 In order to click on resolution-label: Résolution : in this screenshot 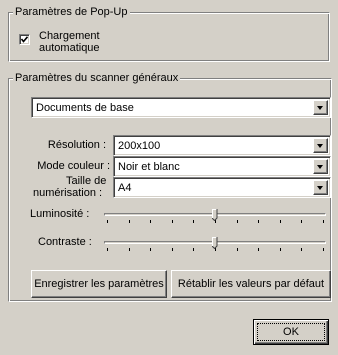, I will do `click(76, 145)`.